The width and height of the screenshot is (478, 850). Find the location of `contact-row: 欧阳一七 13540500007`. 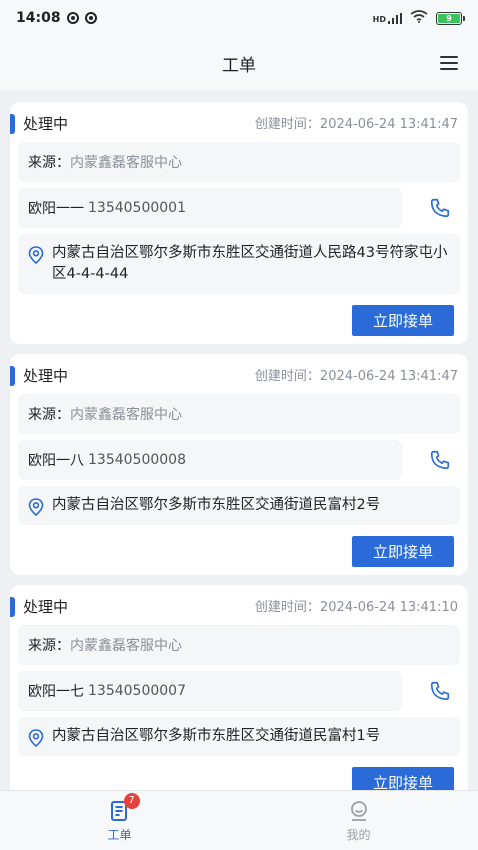

contact-row: 欧阳一七 13540500007 is located at coordinates (210, 691).